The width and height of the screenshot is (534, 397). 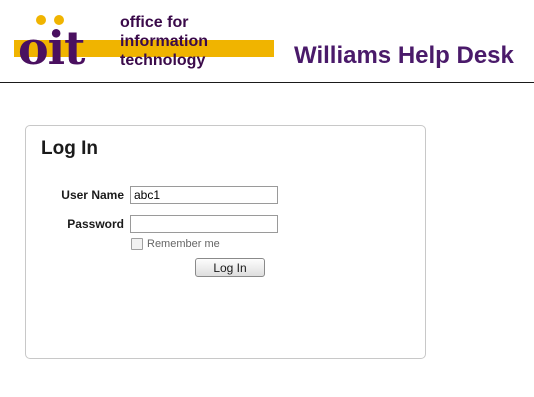 I want to click on logo-word-1: office for, so click(x=154, y=22).